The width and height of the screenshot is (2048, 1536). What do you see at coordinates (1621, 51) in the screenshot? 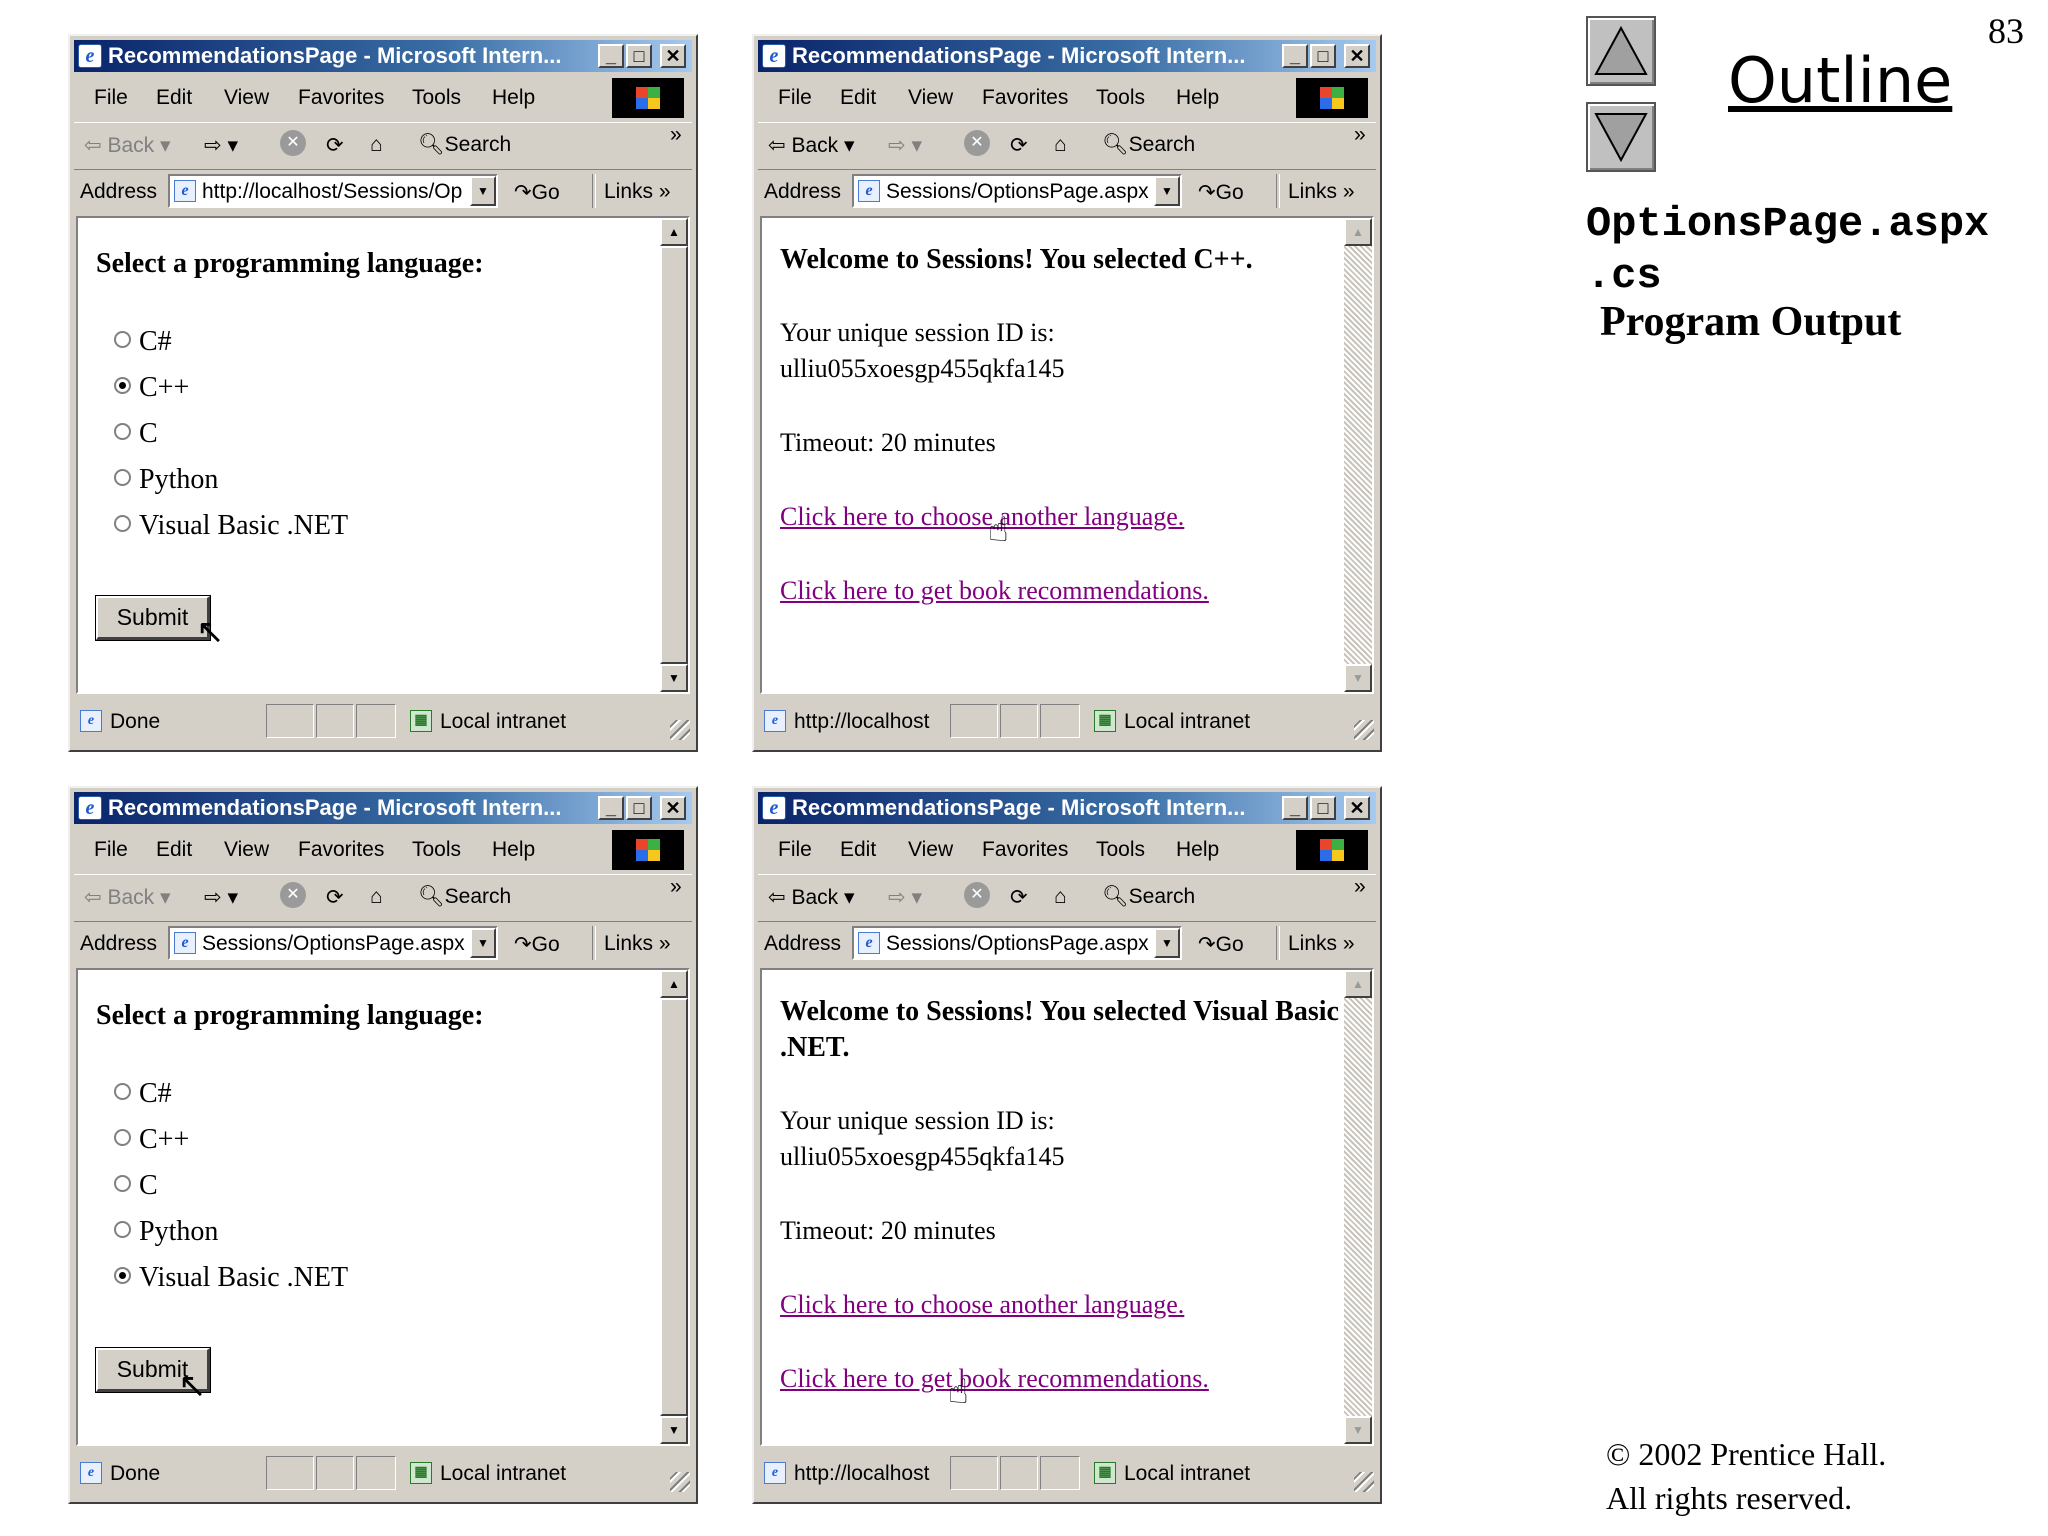
I see `previous-slide-button` at bounding box center [1621, 51].